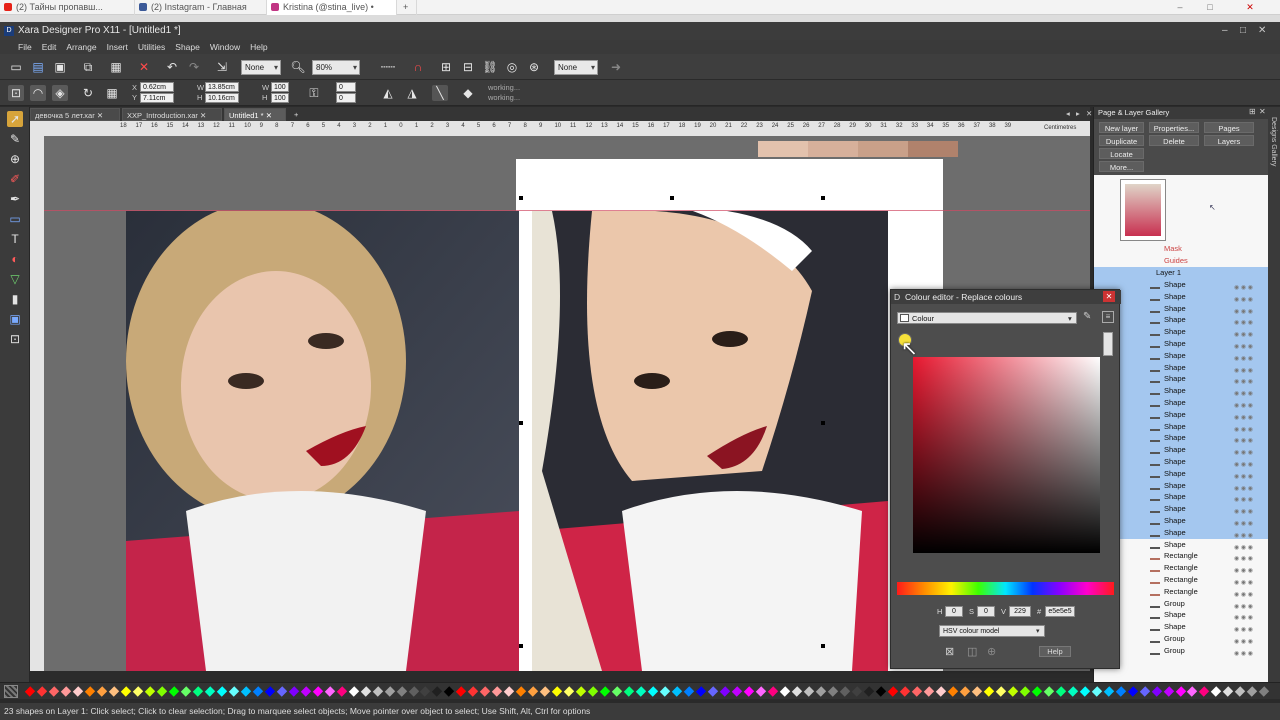 Image resolution: width=1280 pixels, height=720 pixels. I want to click on browser-tab-instagram-profile: Kristina (@stina_live) •, so click(332, 7).